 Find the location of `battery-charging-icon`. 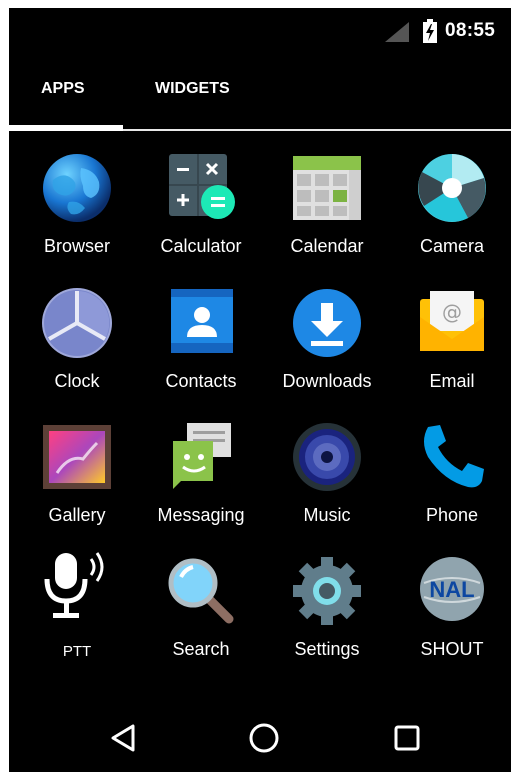

battery-charging-icon is located at coordinates (430, 33).